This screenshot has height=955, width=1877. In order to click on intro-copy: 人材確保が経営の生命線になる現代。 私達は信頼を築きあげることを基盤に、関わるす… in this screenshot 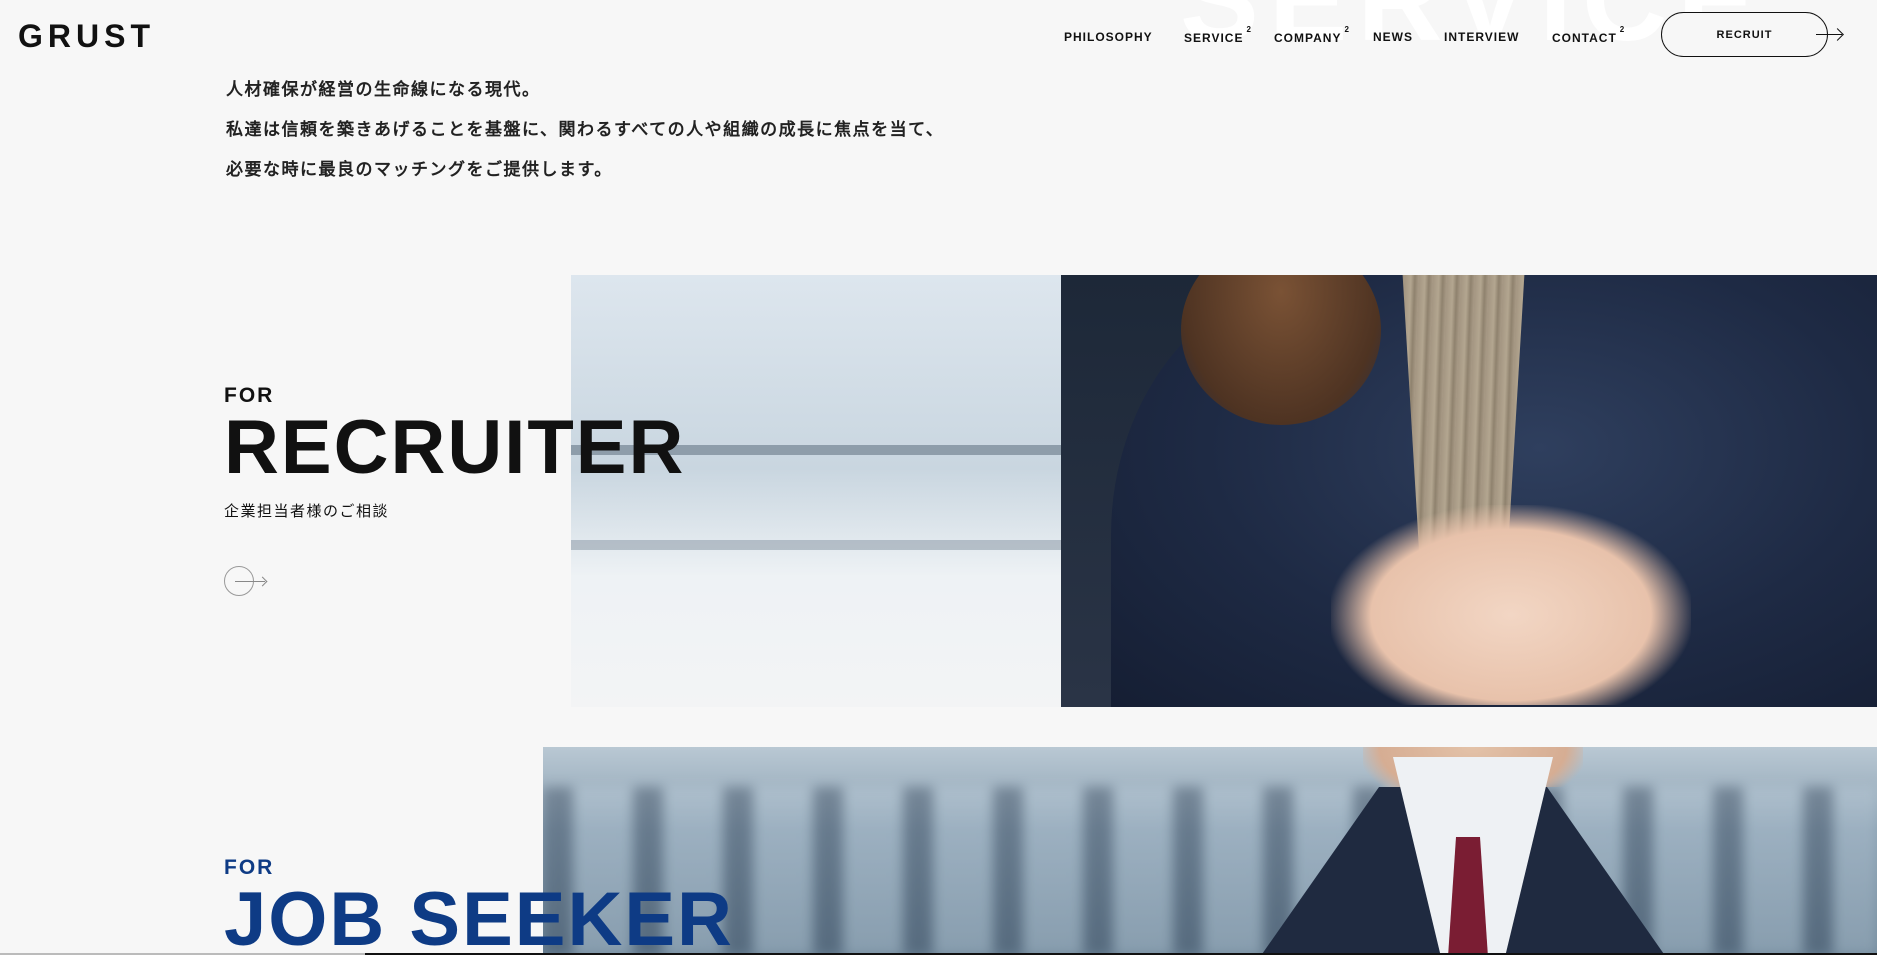, I will do `click(585, 130)`.